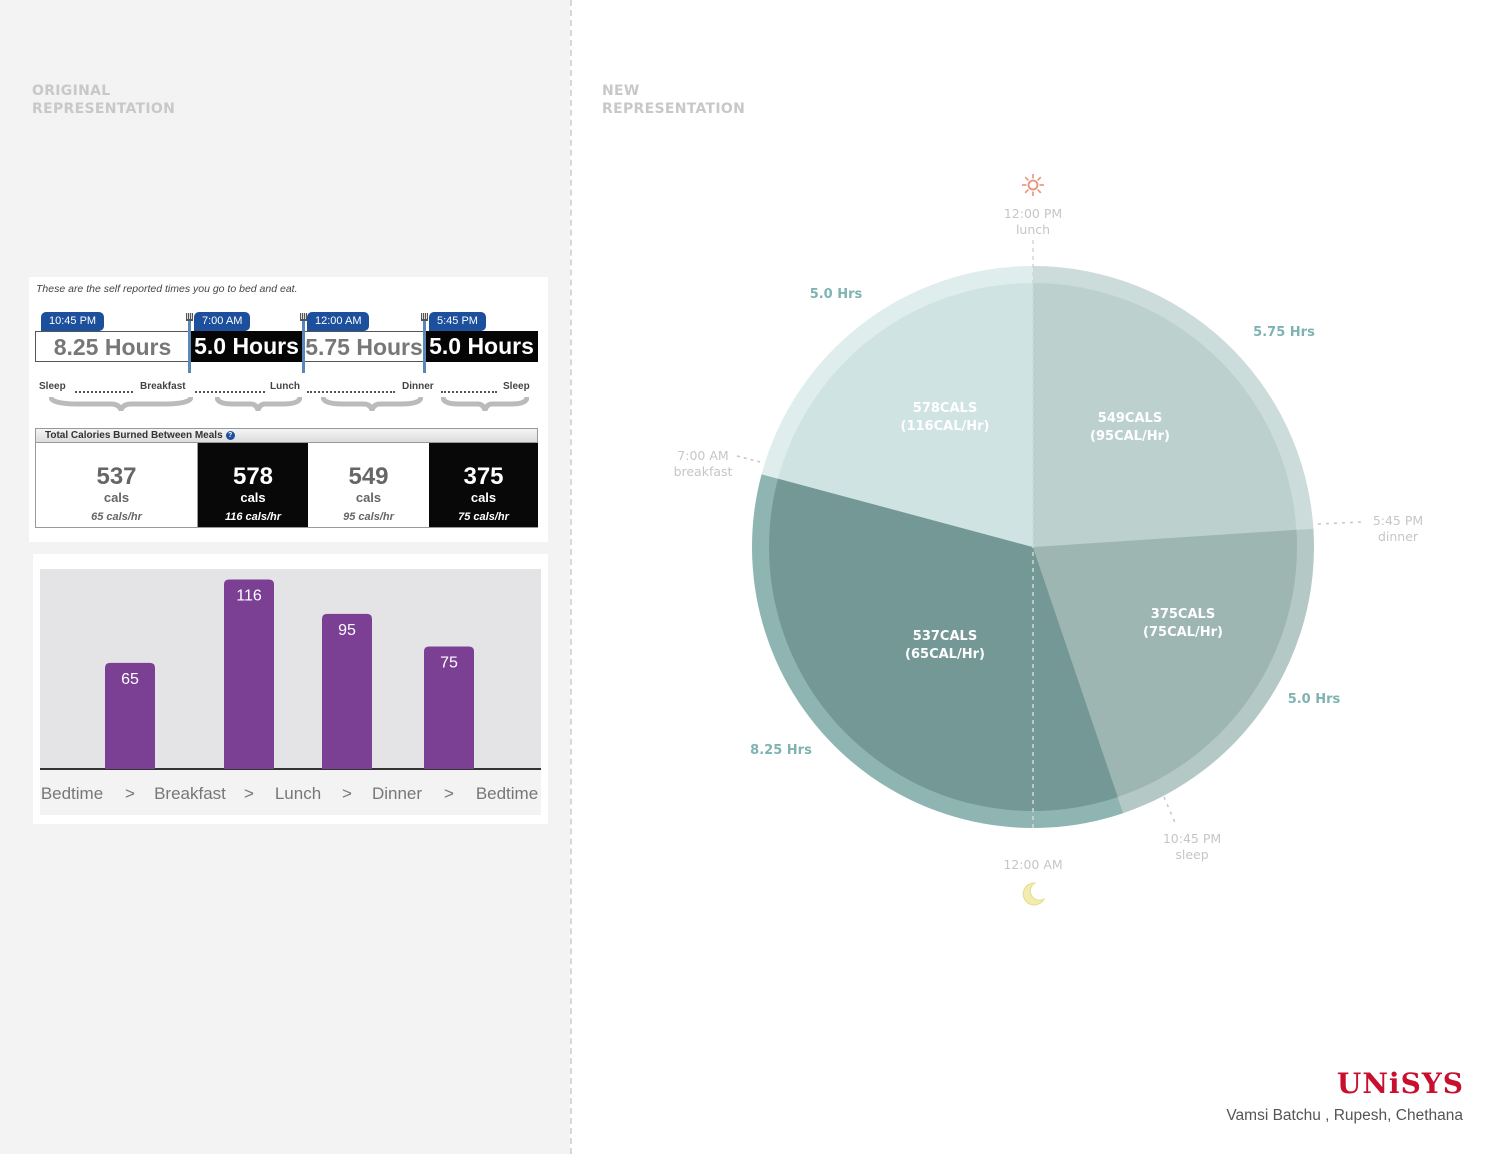 The image size is (1500, 1154). What do you see at coordinates (781, 750) in the screenshot?
I see `duration-label: 8.25 Hrs` at bounding box center [781, 750].